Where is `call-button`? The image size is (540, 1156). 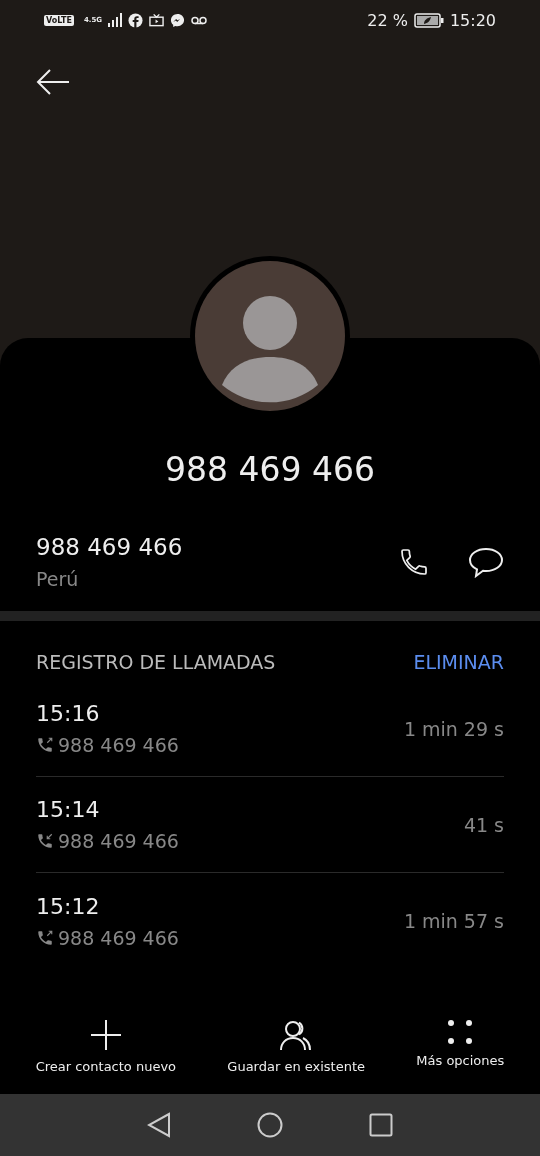 call-button is located at coordinates (414, 562).